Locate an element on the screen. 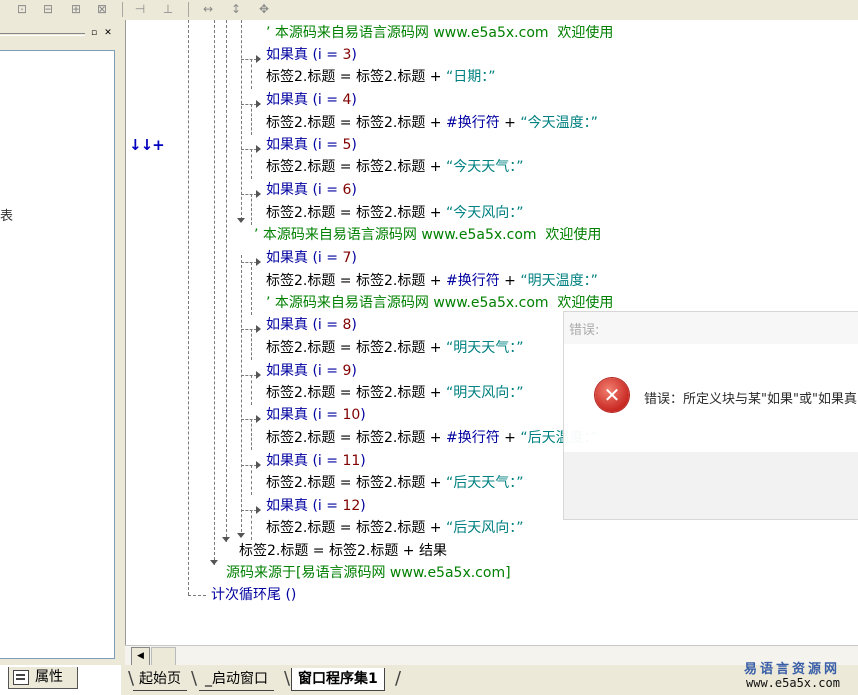 The width and height of the screenshot is (858, 695). align-right-icon: ⊞ is located at coordinates (76, 9).